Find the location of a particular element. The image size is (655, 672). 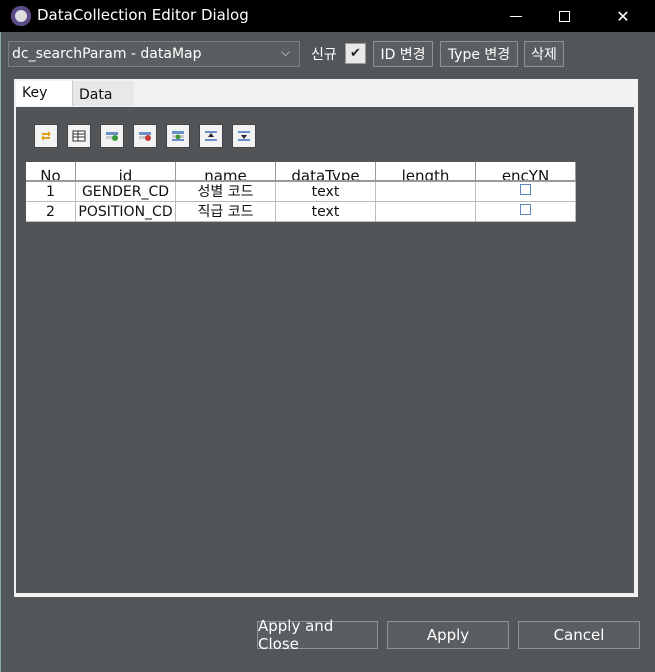

checkmark-icon: ✔ is located at coordinates (355, 53).